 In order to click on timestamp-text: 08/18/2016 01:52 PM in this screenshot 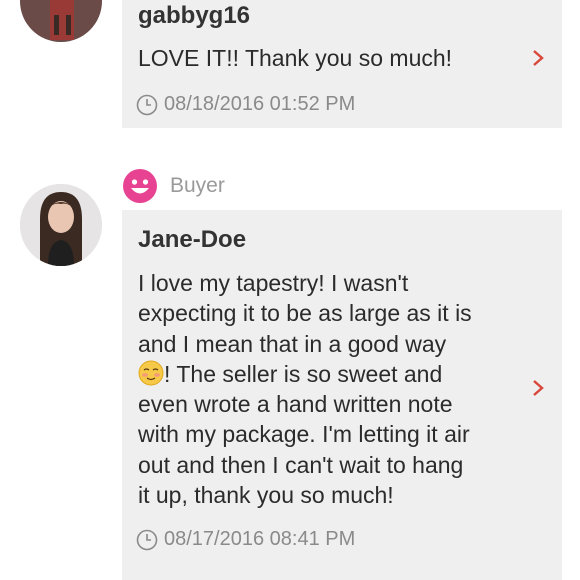, I will do `click(260, 104)`.